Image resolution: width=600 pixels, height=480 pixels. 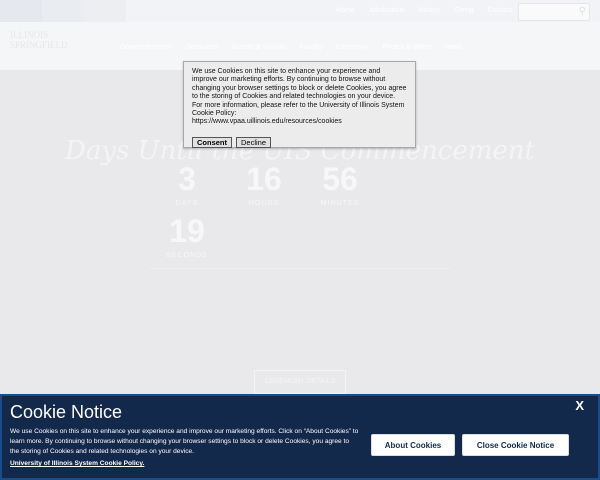 What do you see at coordinates (39, 43) in the screenshot?
I see `site-logo: ILLINOIS SPRINGFIELD` at bounding box center [39, 43].